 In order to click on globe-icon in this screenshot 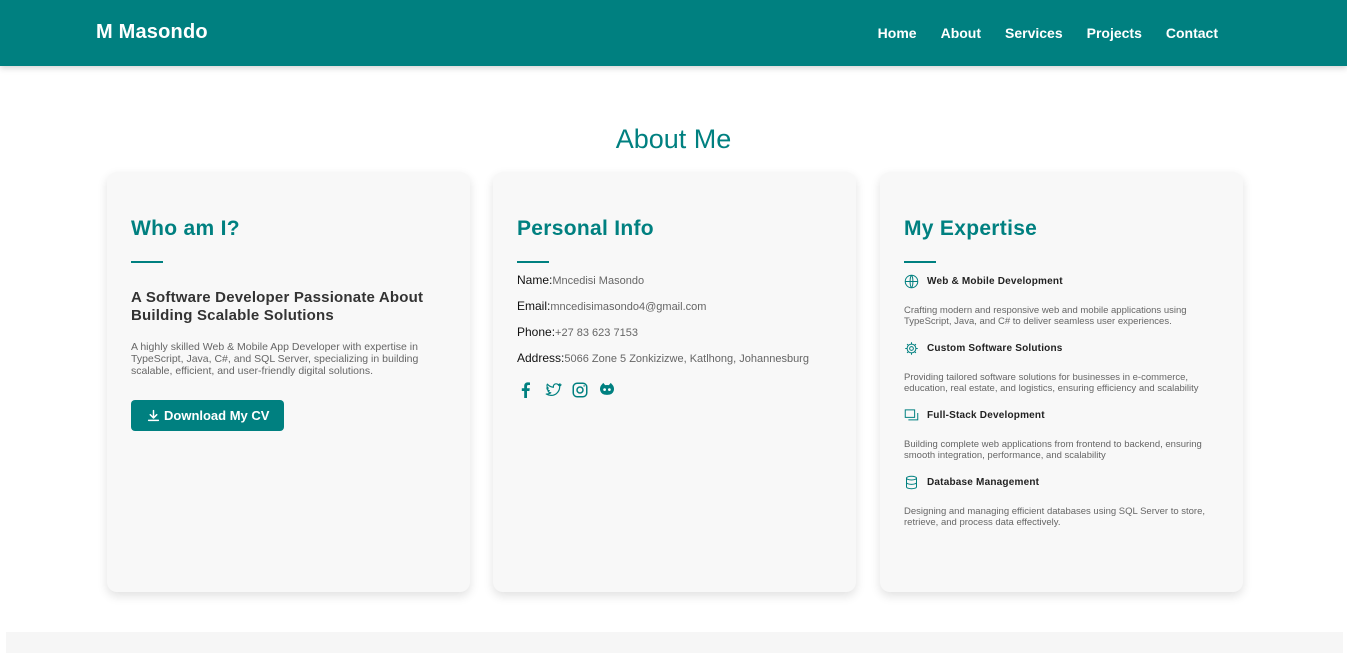, I will do `click(911, 281)`.